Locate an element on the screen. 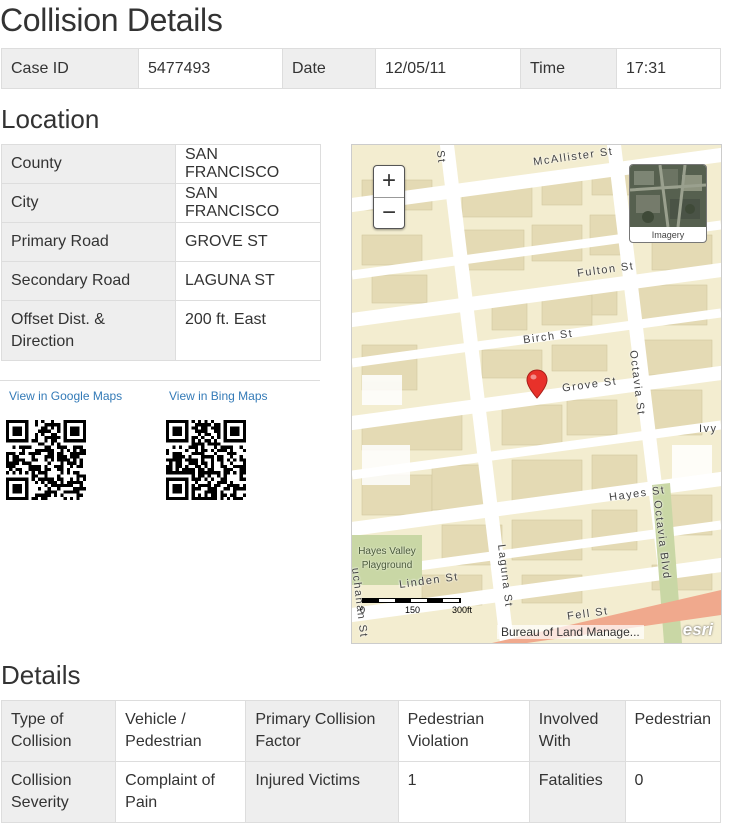  case-id-label: Case ID is located at coordinates (70, 68).